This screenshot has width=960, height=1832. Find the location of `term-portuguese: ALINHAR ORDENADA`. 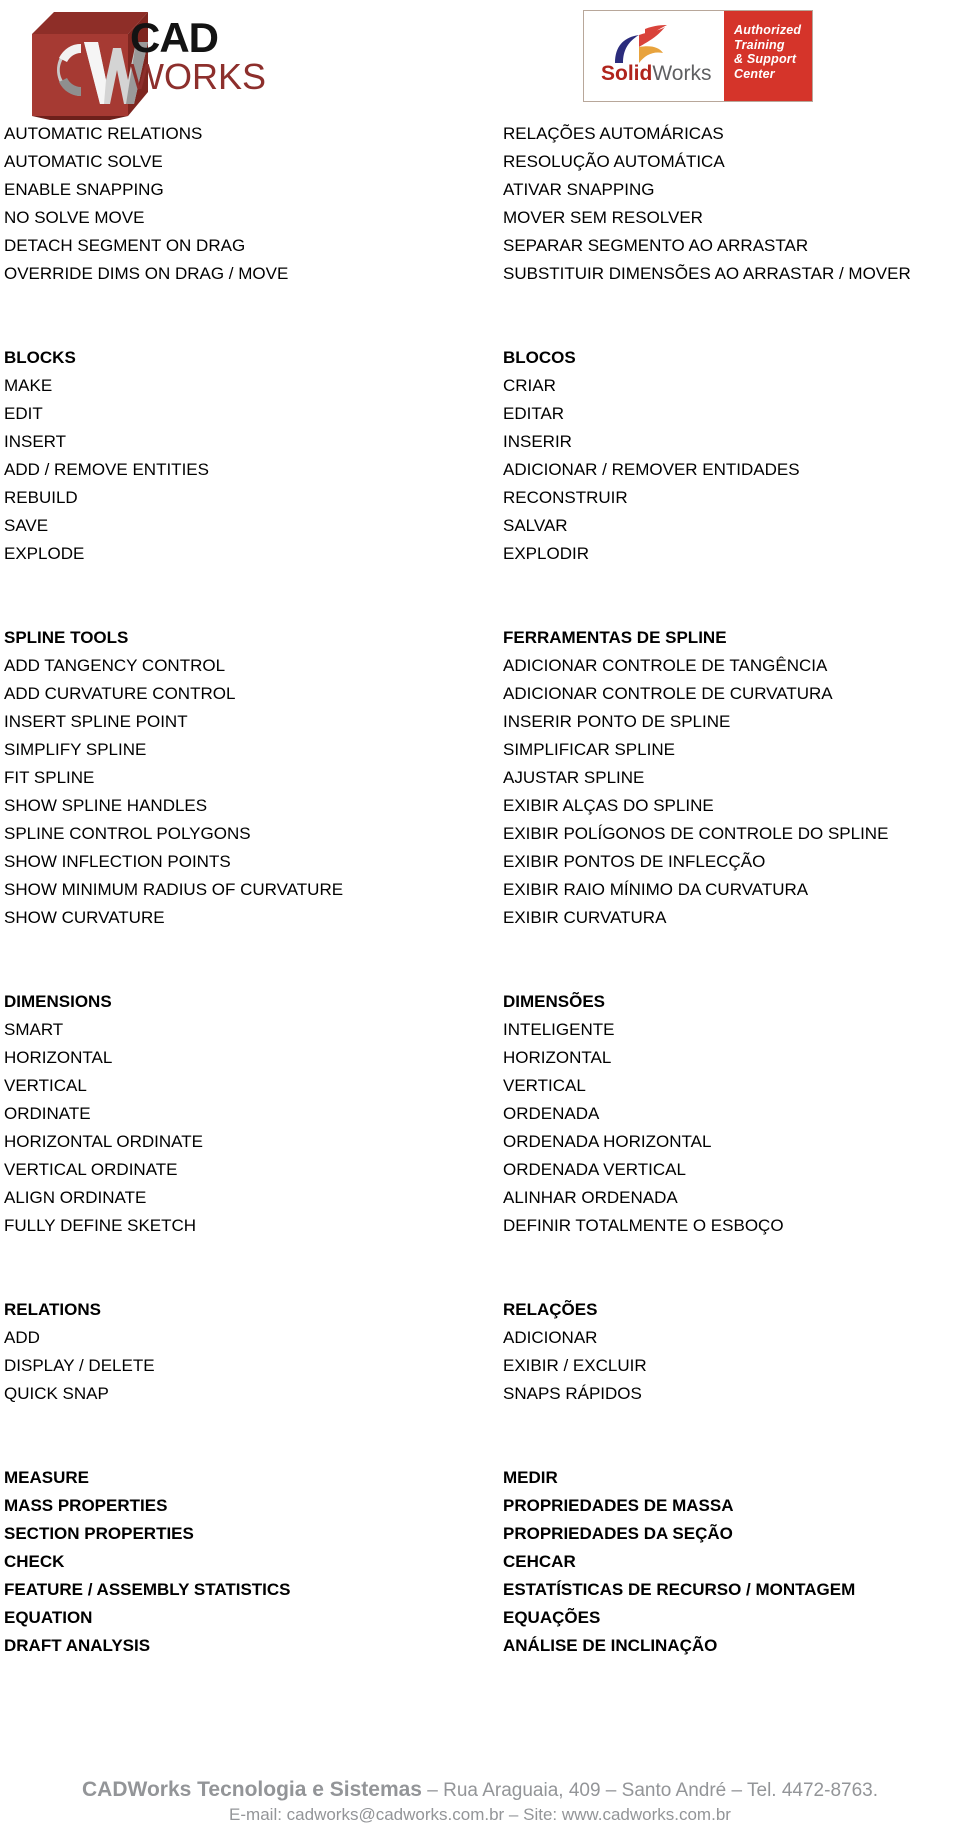

term-portuguese: ALINHAR ORDENADA is located at coordinates (590, 1197).